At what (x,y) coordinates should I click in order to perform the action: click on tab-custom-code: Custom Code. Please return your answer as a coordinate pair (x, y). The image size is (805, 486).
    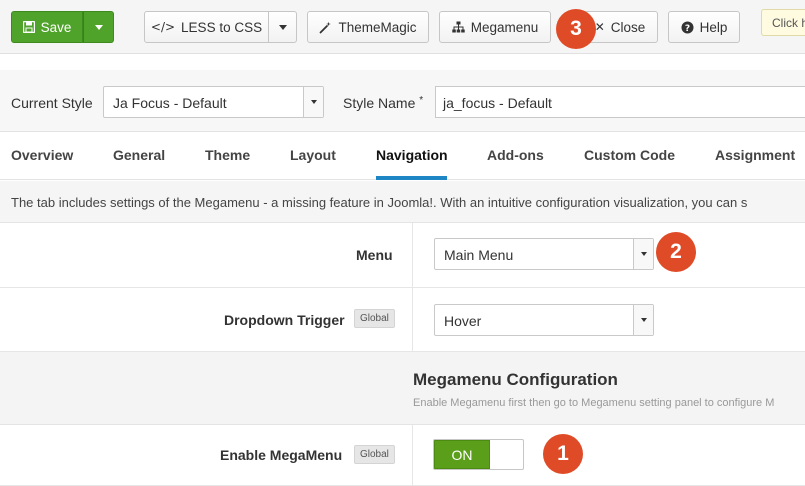
    Looking at the image, I should click on (629, 155).